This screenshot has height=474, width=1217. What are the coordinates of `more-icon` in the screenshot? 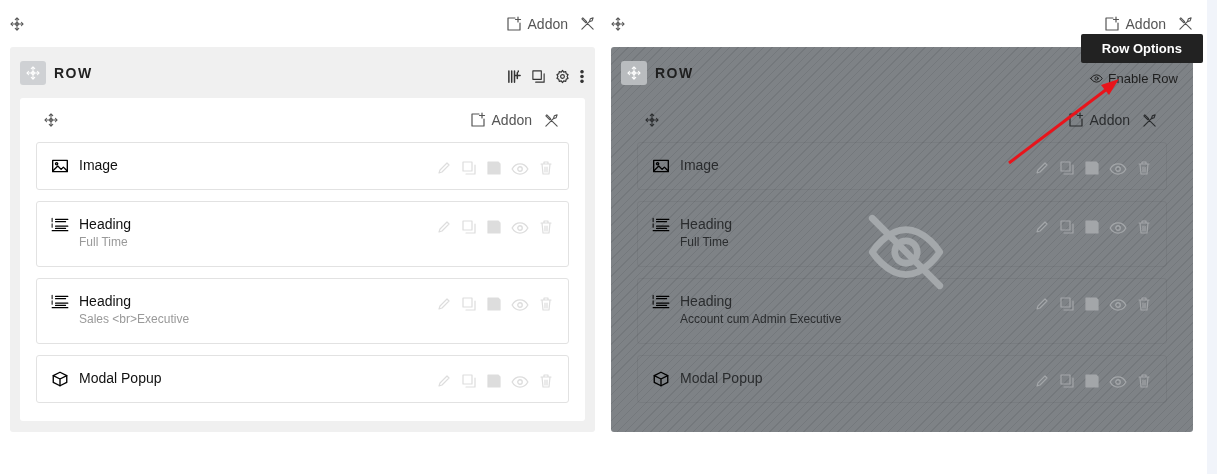 It's located at (582, 76).